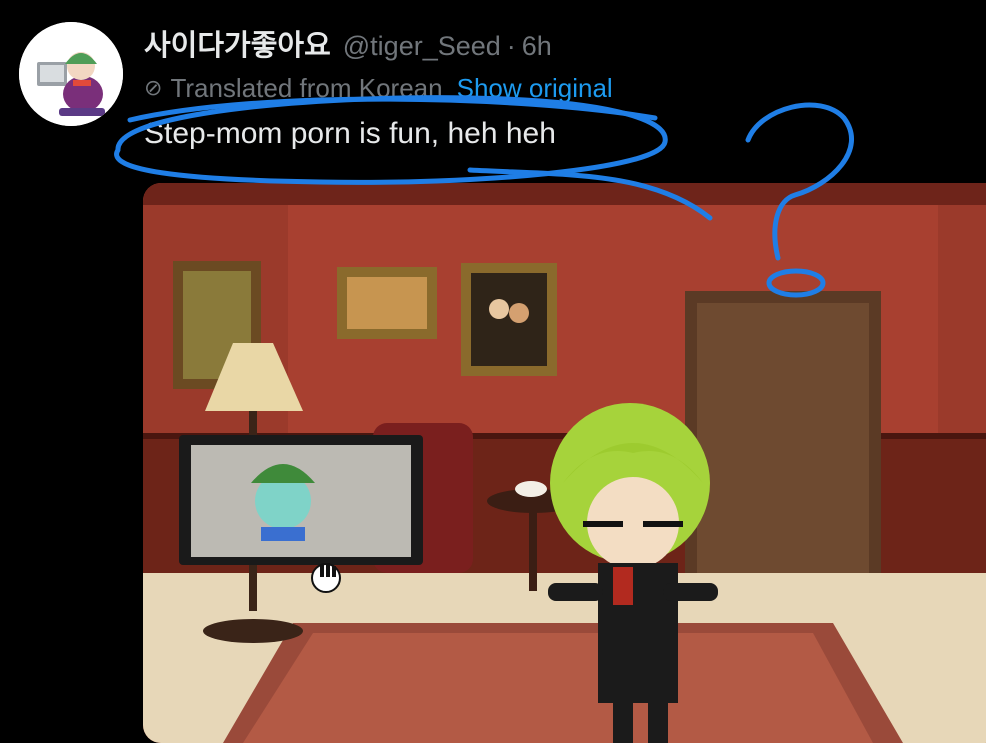 The image size is (986, 743). Describe the element at coordinates (535, 88) in the screenshot. I see `show-original-link: Show original` at that location.